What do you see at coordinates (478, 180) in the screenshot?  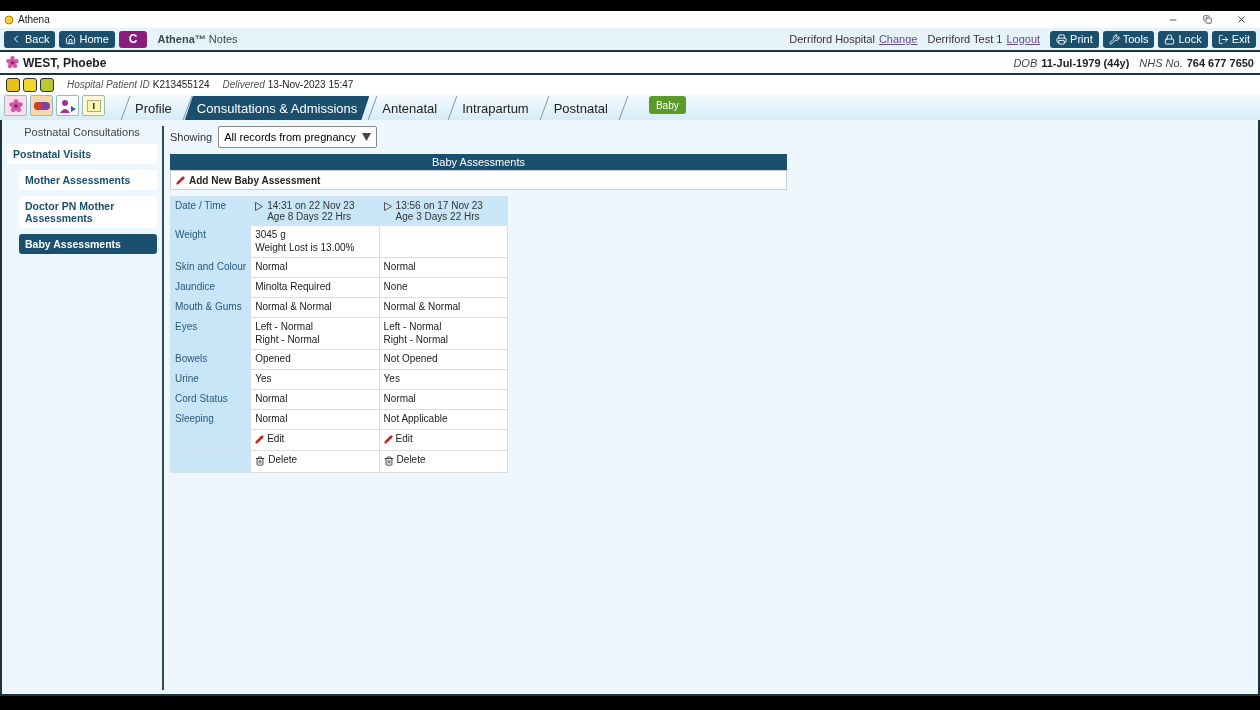 I see `add-assessment-link: Add New Baby Assessment` at bounding box center [478, 180].